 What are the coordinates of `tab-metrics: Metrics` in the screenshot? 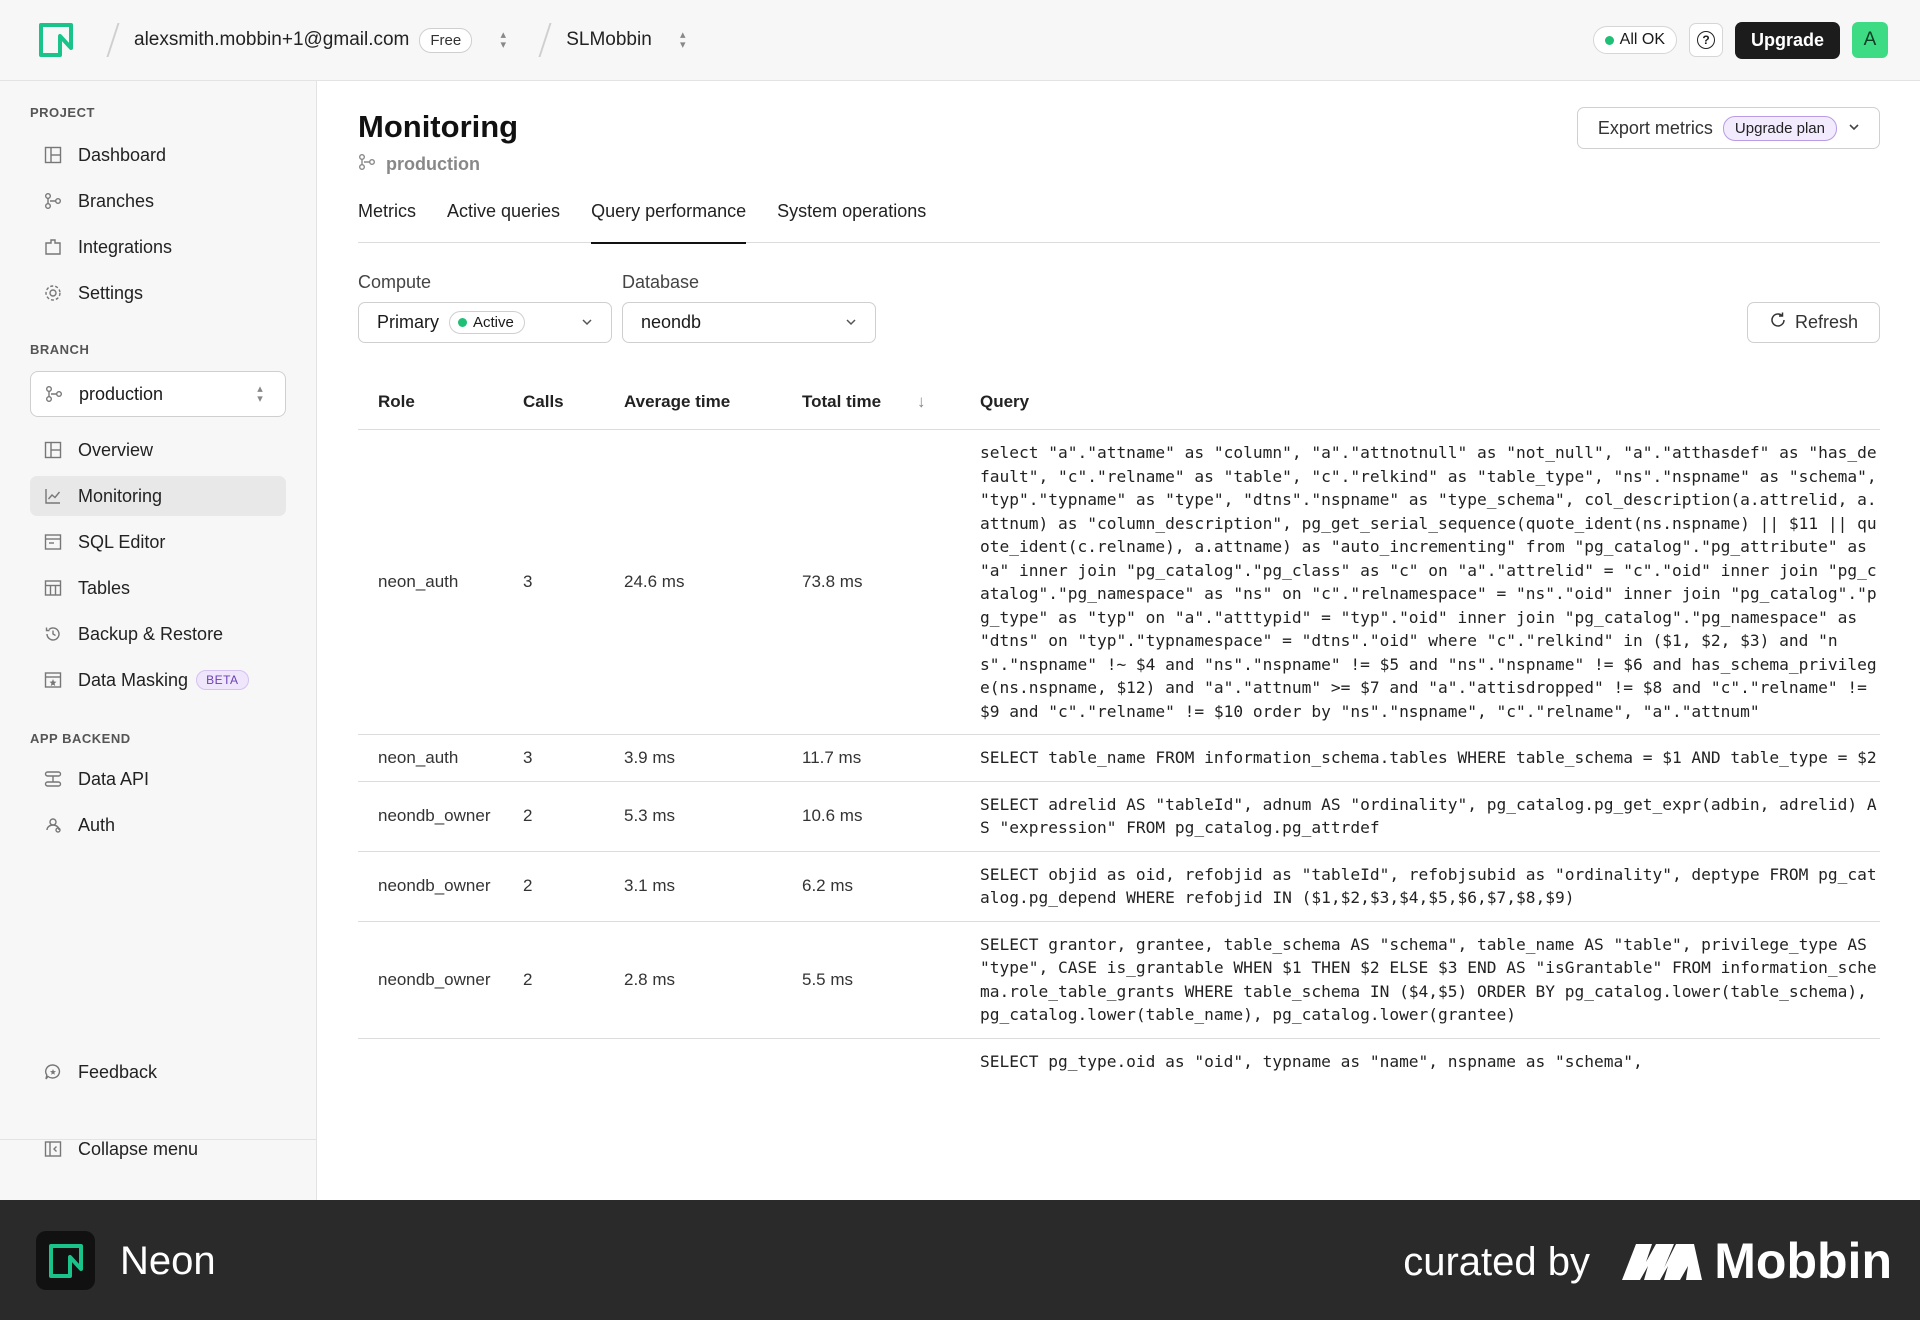 It's located at (387, 216).